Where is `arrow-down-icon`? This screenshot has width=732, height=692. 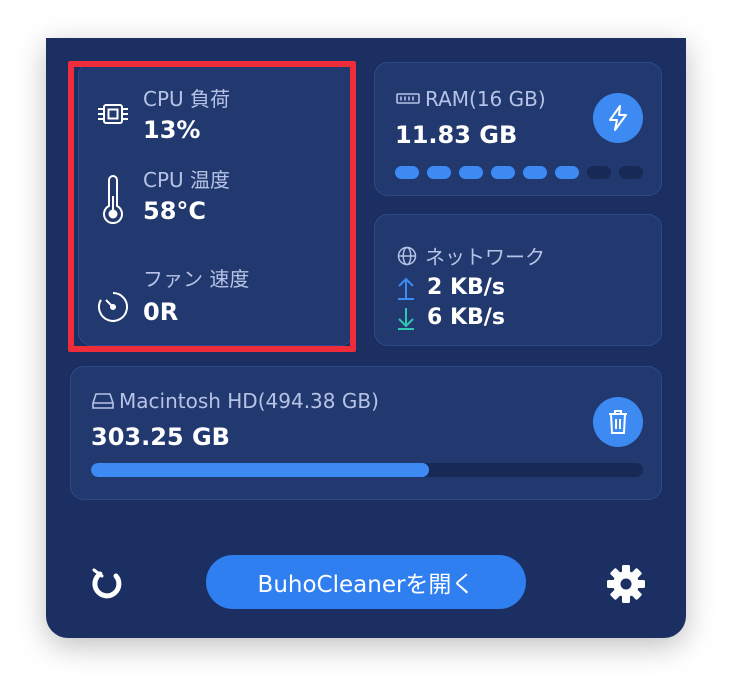 arrow-down-icon is located at coordinates (406, 318).